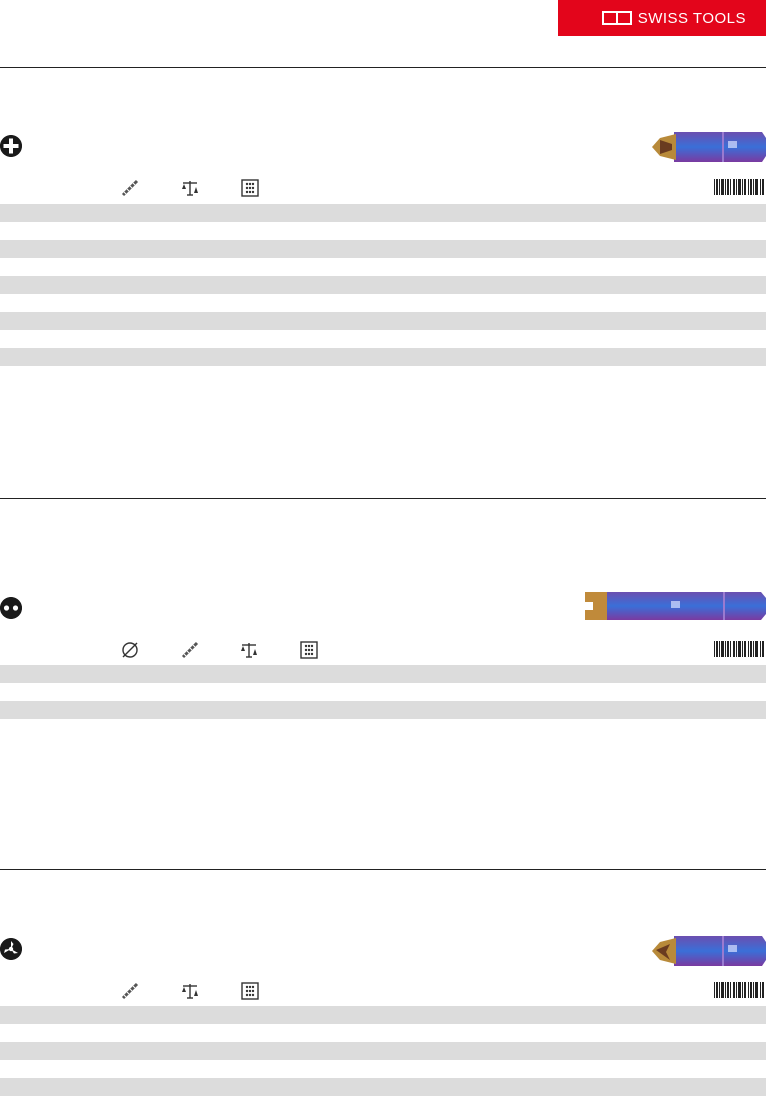 The image size is (766, 1114). What do you see at coordinates (11, 146) in the screenshot?
I see `phillips-cross-icon` at bounding box center [11, 146].